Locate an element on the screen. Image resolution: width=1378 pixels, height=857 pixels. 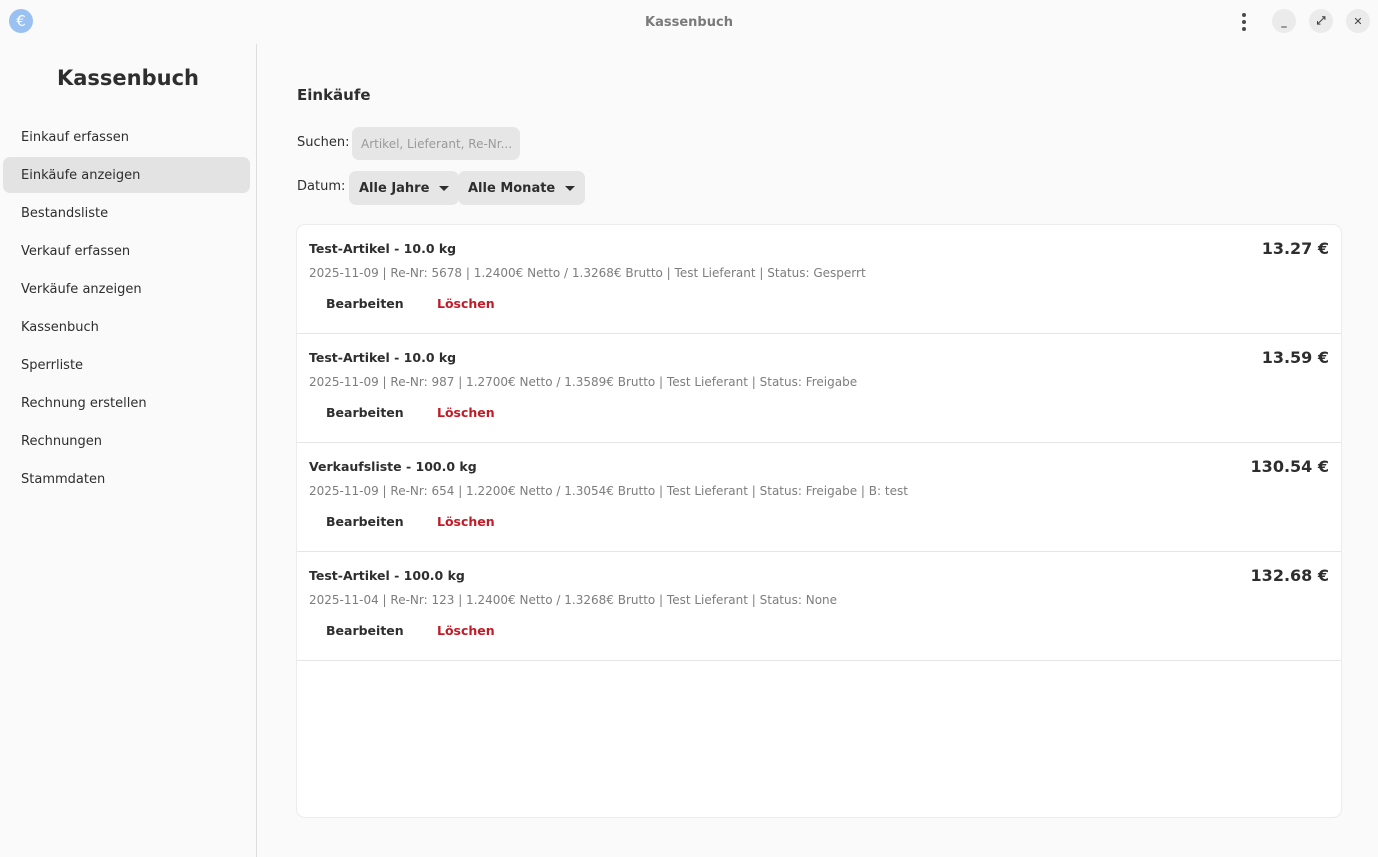
month-dropdown: Alle Monate is located at coordinates (522, 188).